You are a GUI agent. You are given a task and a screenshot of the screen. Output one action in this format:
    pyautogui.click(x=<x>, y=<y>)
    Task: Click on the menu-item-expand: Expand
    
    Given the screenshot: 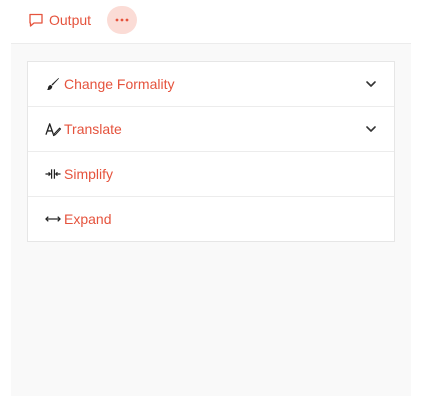 What is the action you would take?
    pyautogui.click(x=211, y=218)
    